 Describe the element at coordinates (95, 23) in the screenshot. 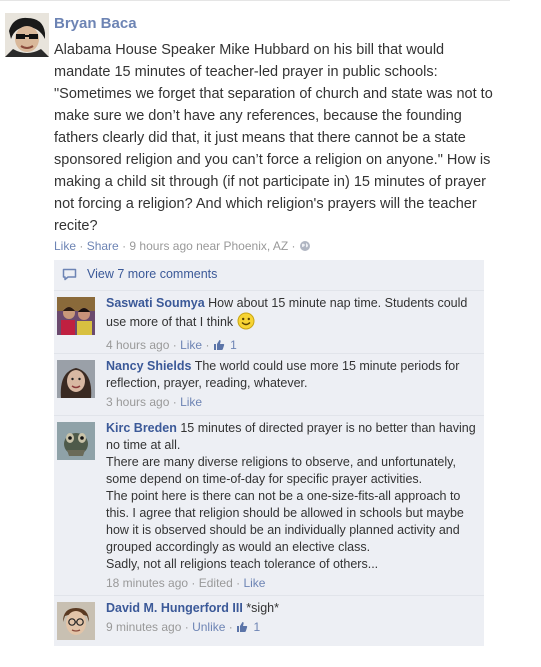

I see `post-author-name: Bryan Baca` at that location.